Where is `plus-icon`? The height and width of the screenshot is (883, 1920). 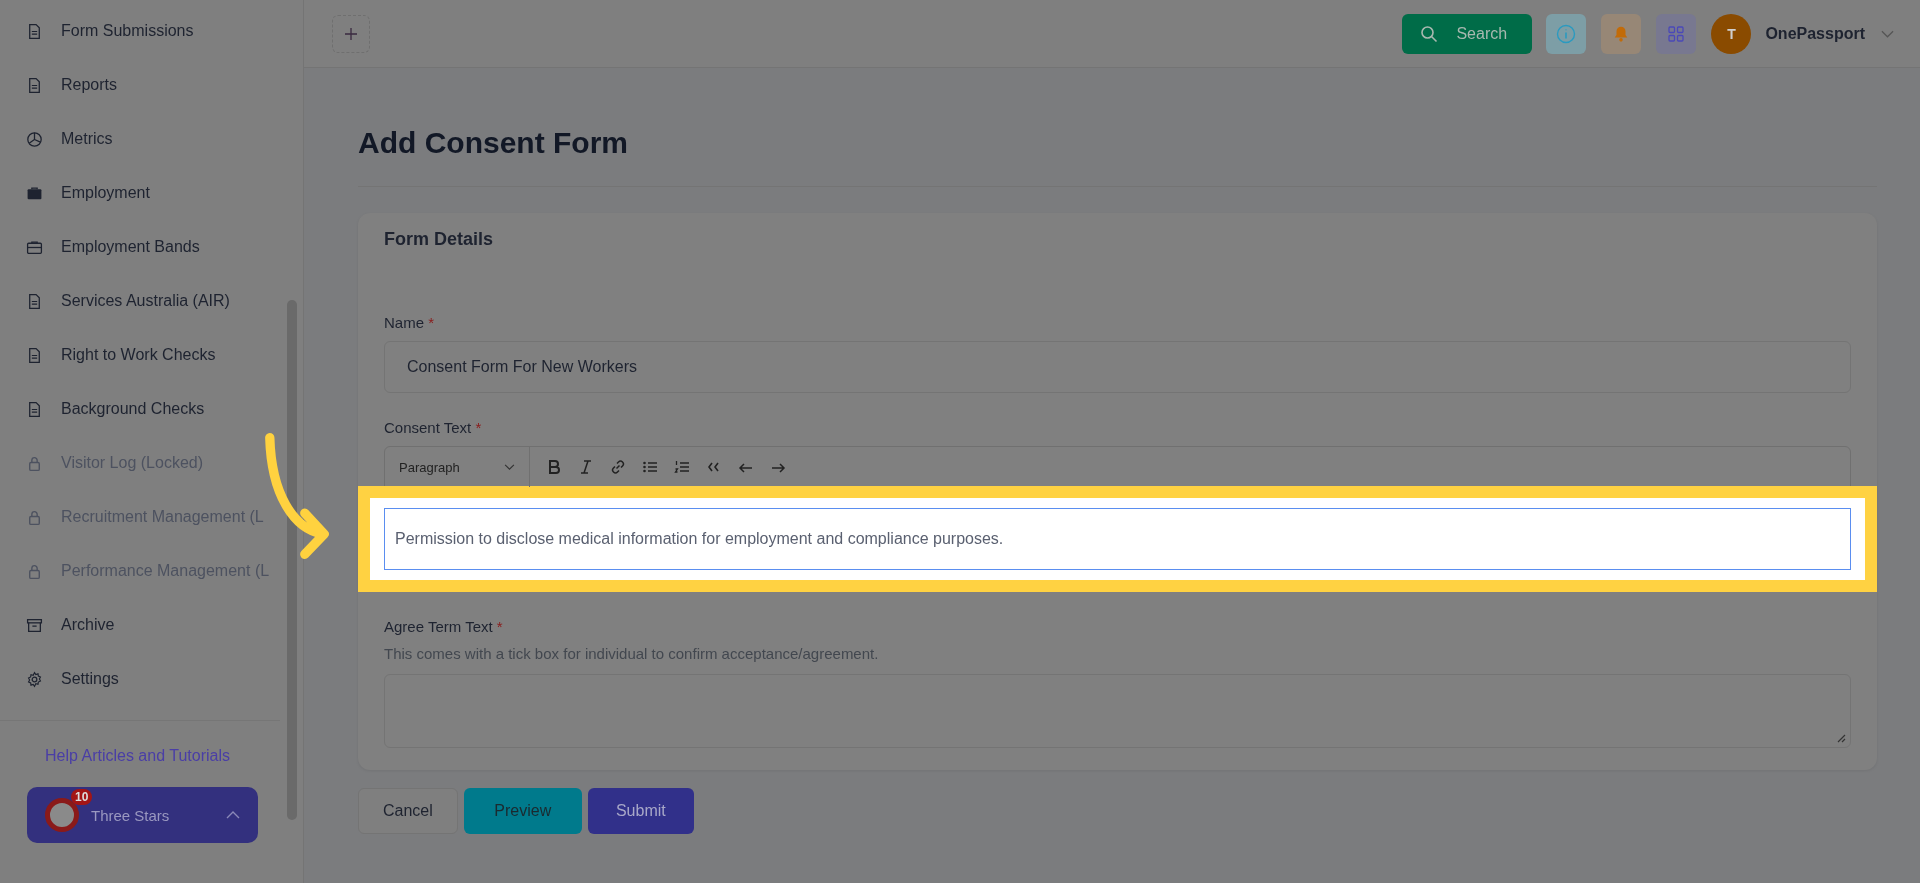
plus-icon is located at coordinates (351, 33).